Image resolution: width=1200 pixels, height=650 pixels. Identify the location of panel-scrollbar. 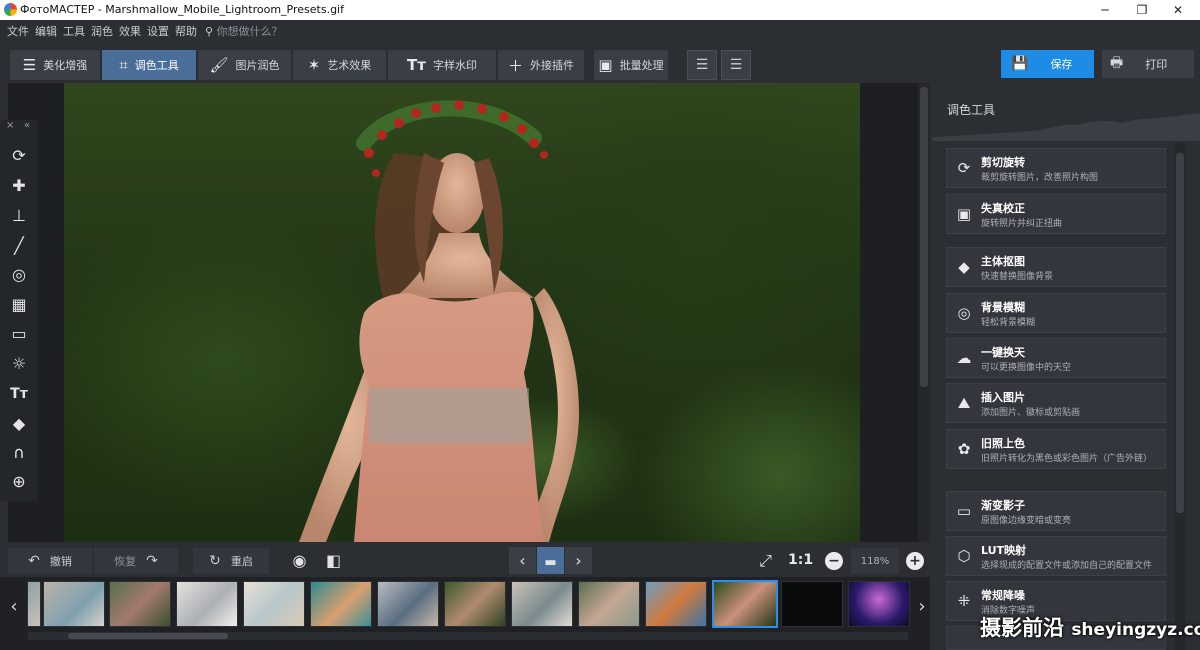
(1180, 396).